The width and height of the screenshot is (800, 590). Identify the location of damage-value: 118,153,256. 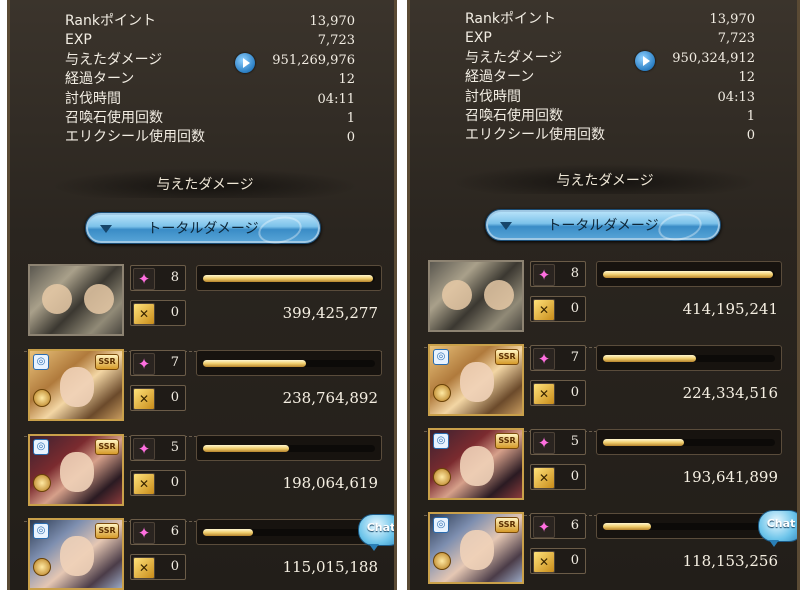
(730, 561).